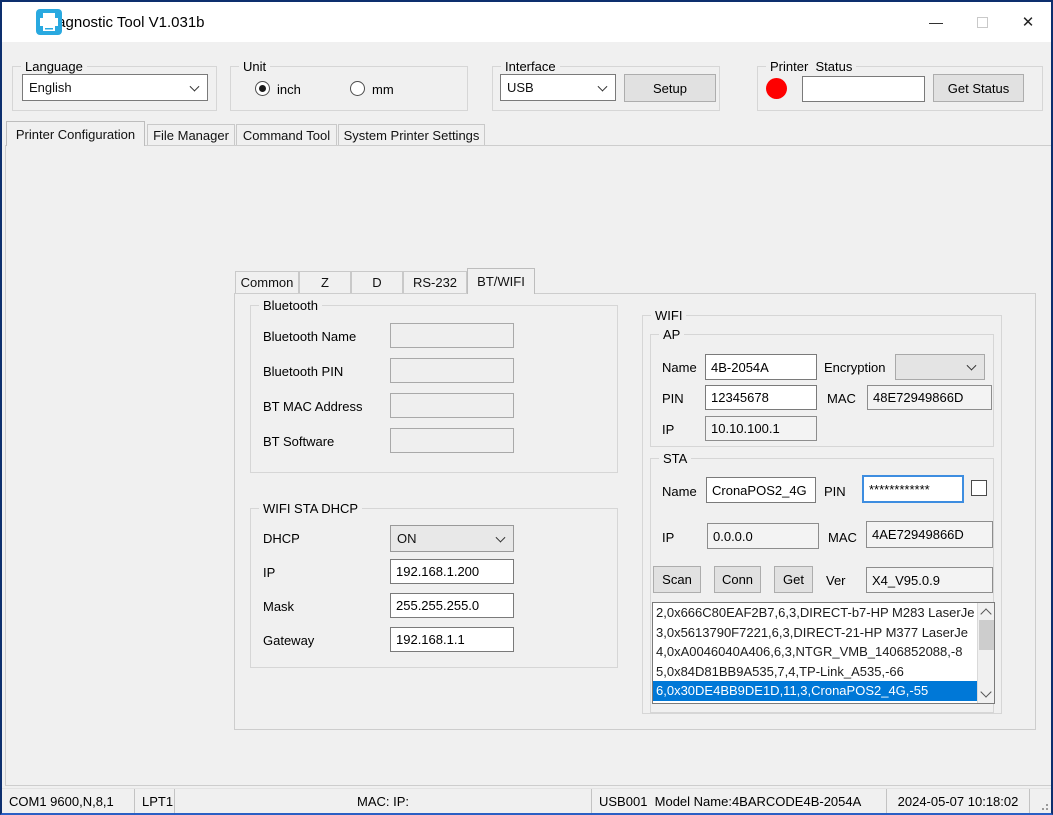 The image size is (1053, 815). I want to click on bluetooth-pin-label: Bluetooth PIN, so click(303, 371).